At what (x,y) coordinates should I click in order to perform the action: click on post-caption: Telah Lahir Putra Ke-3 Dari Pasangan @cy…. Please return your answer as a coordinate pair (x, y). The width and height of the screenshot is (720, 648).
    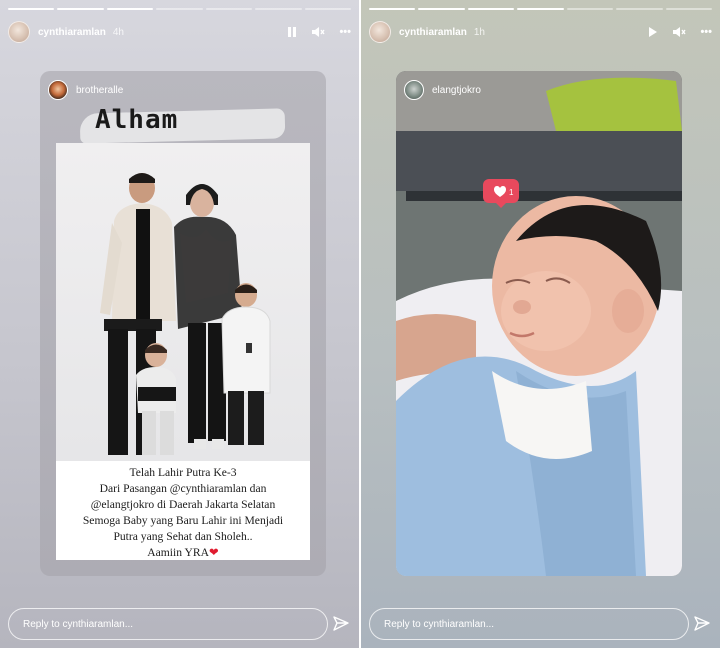
    Looking at the image, I should click on (183, 510).